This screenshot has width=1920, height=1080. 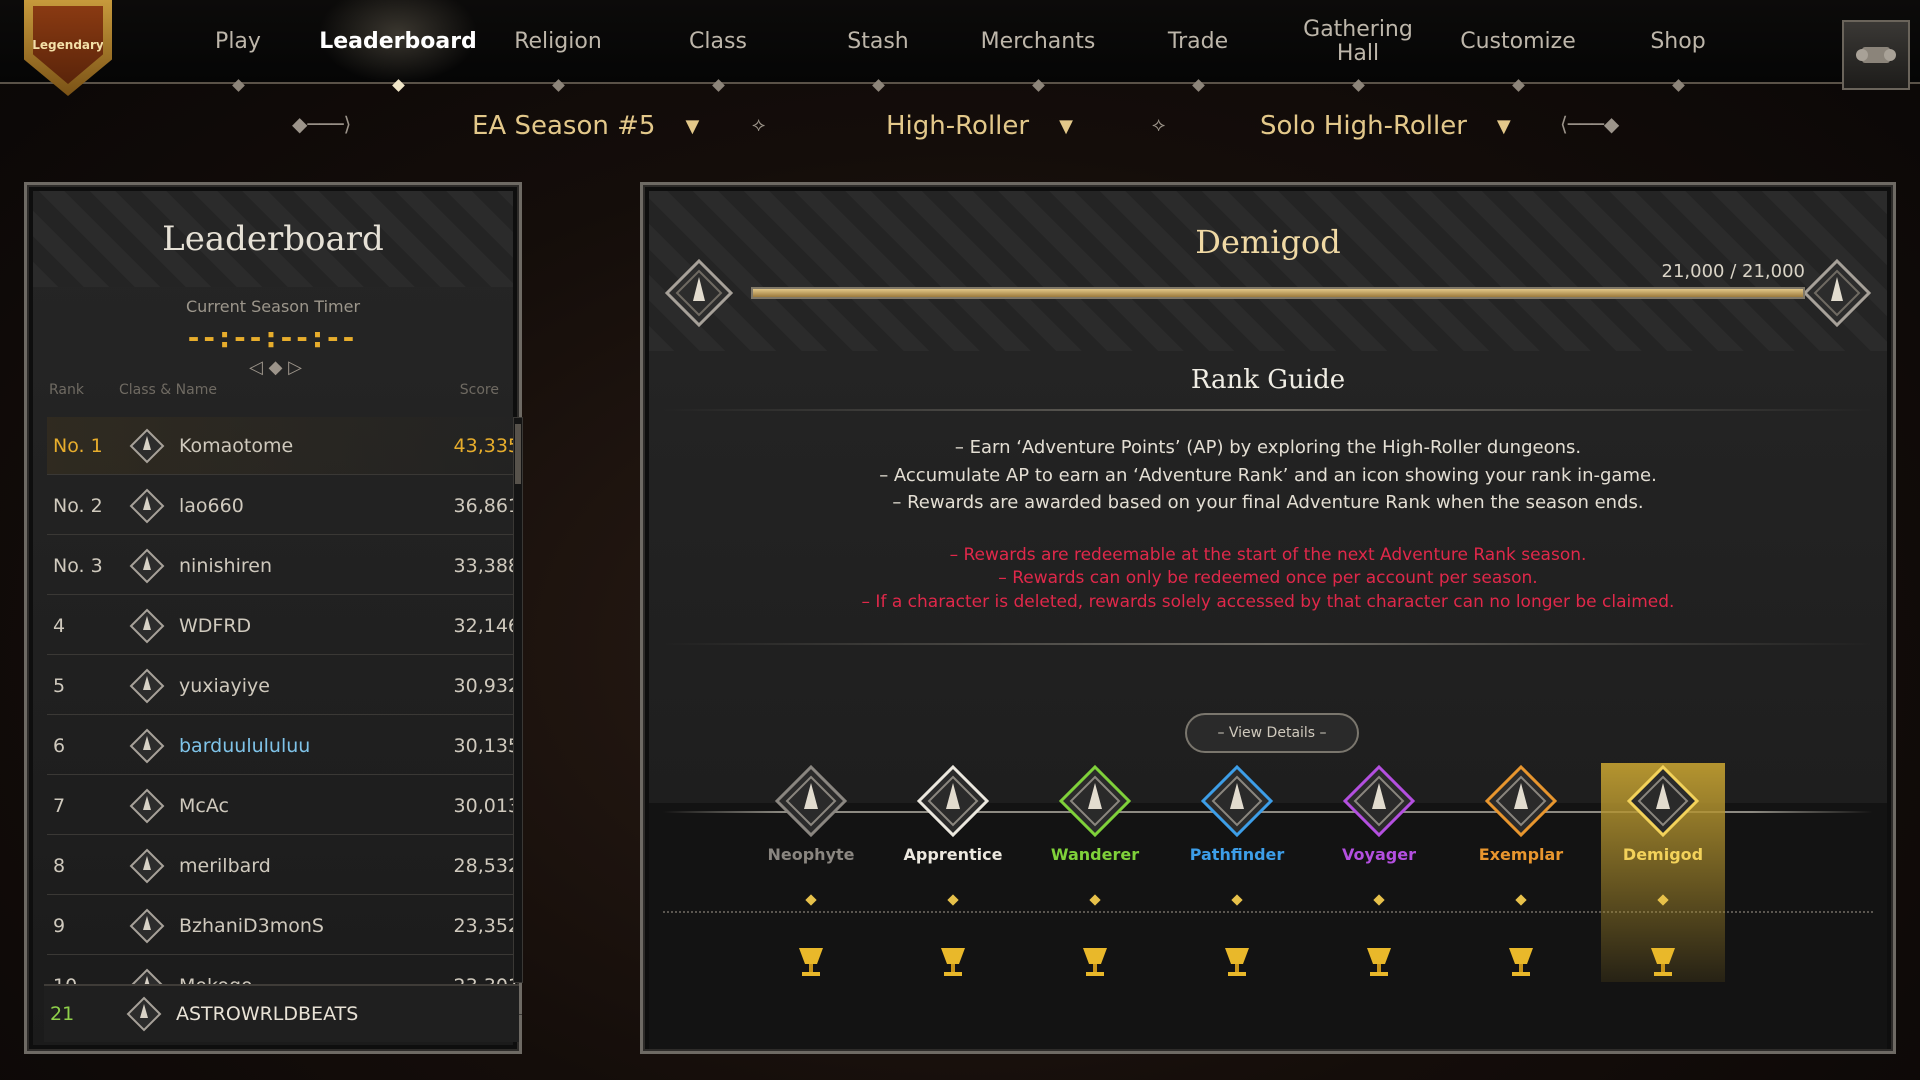 I want to click on row-player-name: McAc, so click(x=204, y=805).